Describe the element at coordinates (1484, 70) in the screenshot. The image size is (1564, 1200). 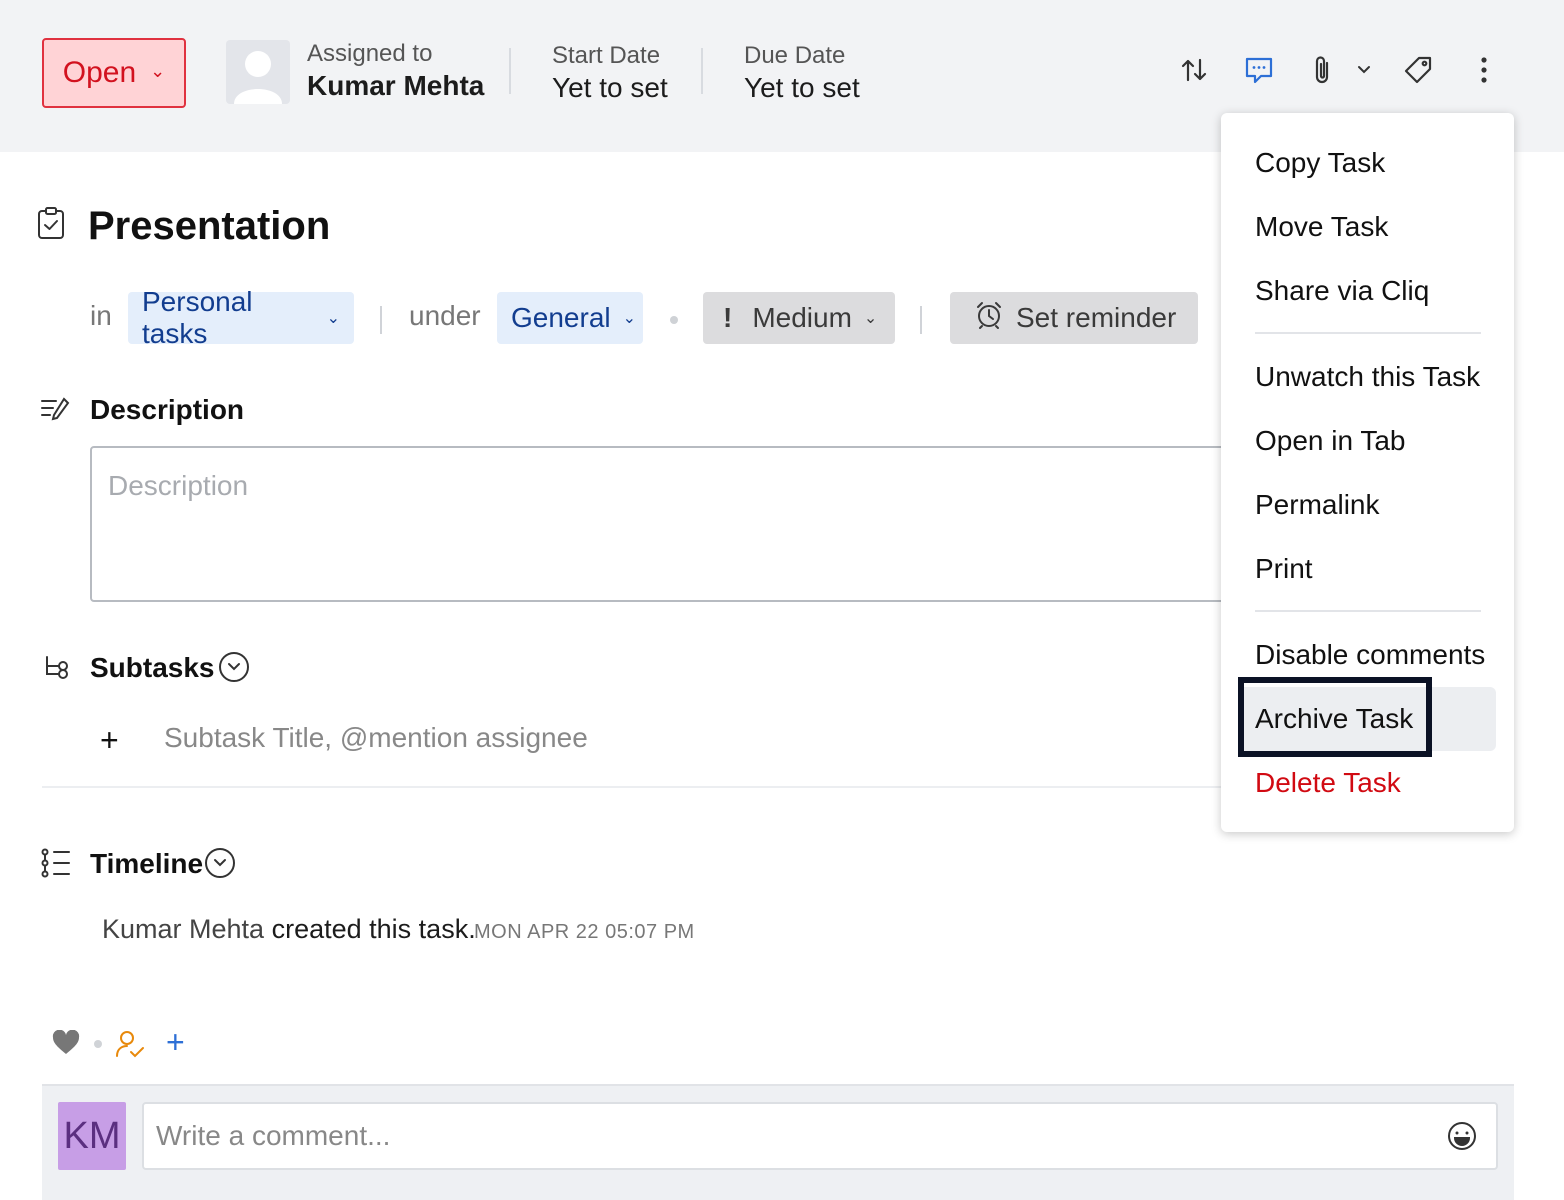
I see `more-vertical-icon` at that location.